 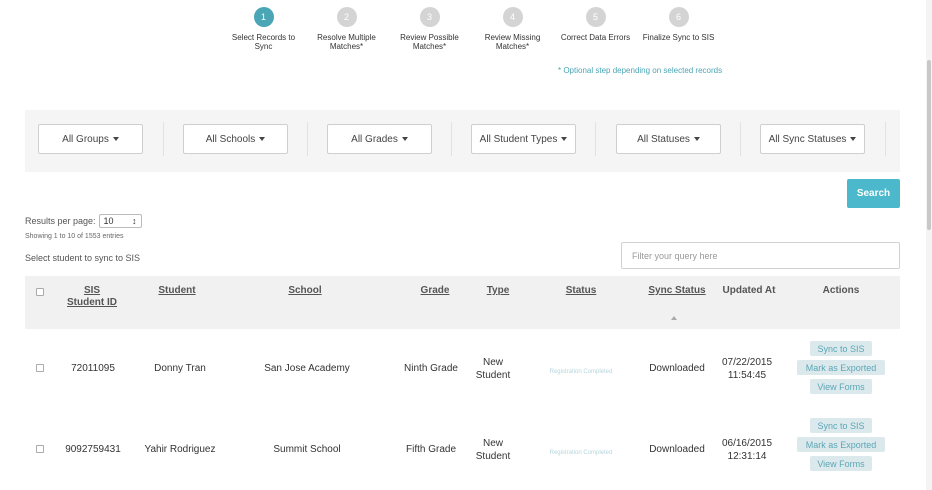 I want to click on sort-ascending-icon, so click(x=674, y=318).